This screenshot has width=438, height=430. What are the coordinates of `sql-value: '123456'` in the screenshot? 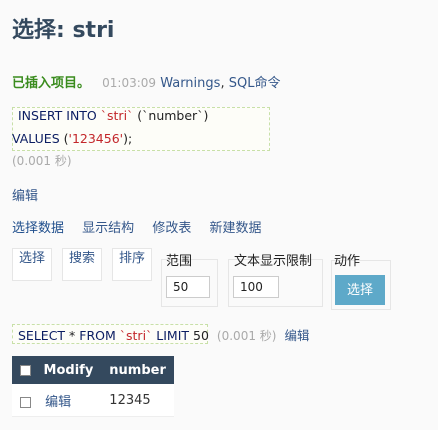 It's located at (96, 138).